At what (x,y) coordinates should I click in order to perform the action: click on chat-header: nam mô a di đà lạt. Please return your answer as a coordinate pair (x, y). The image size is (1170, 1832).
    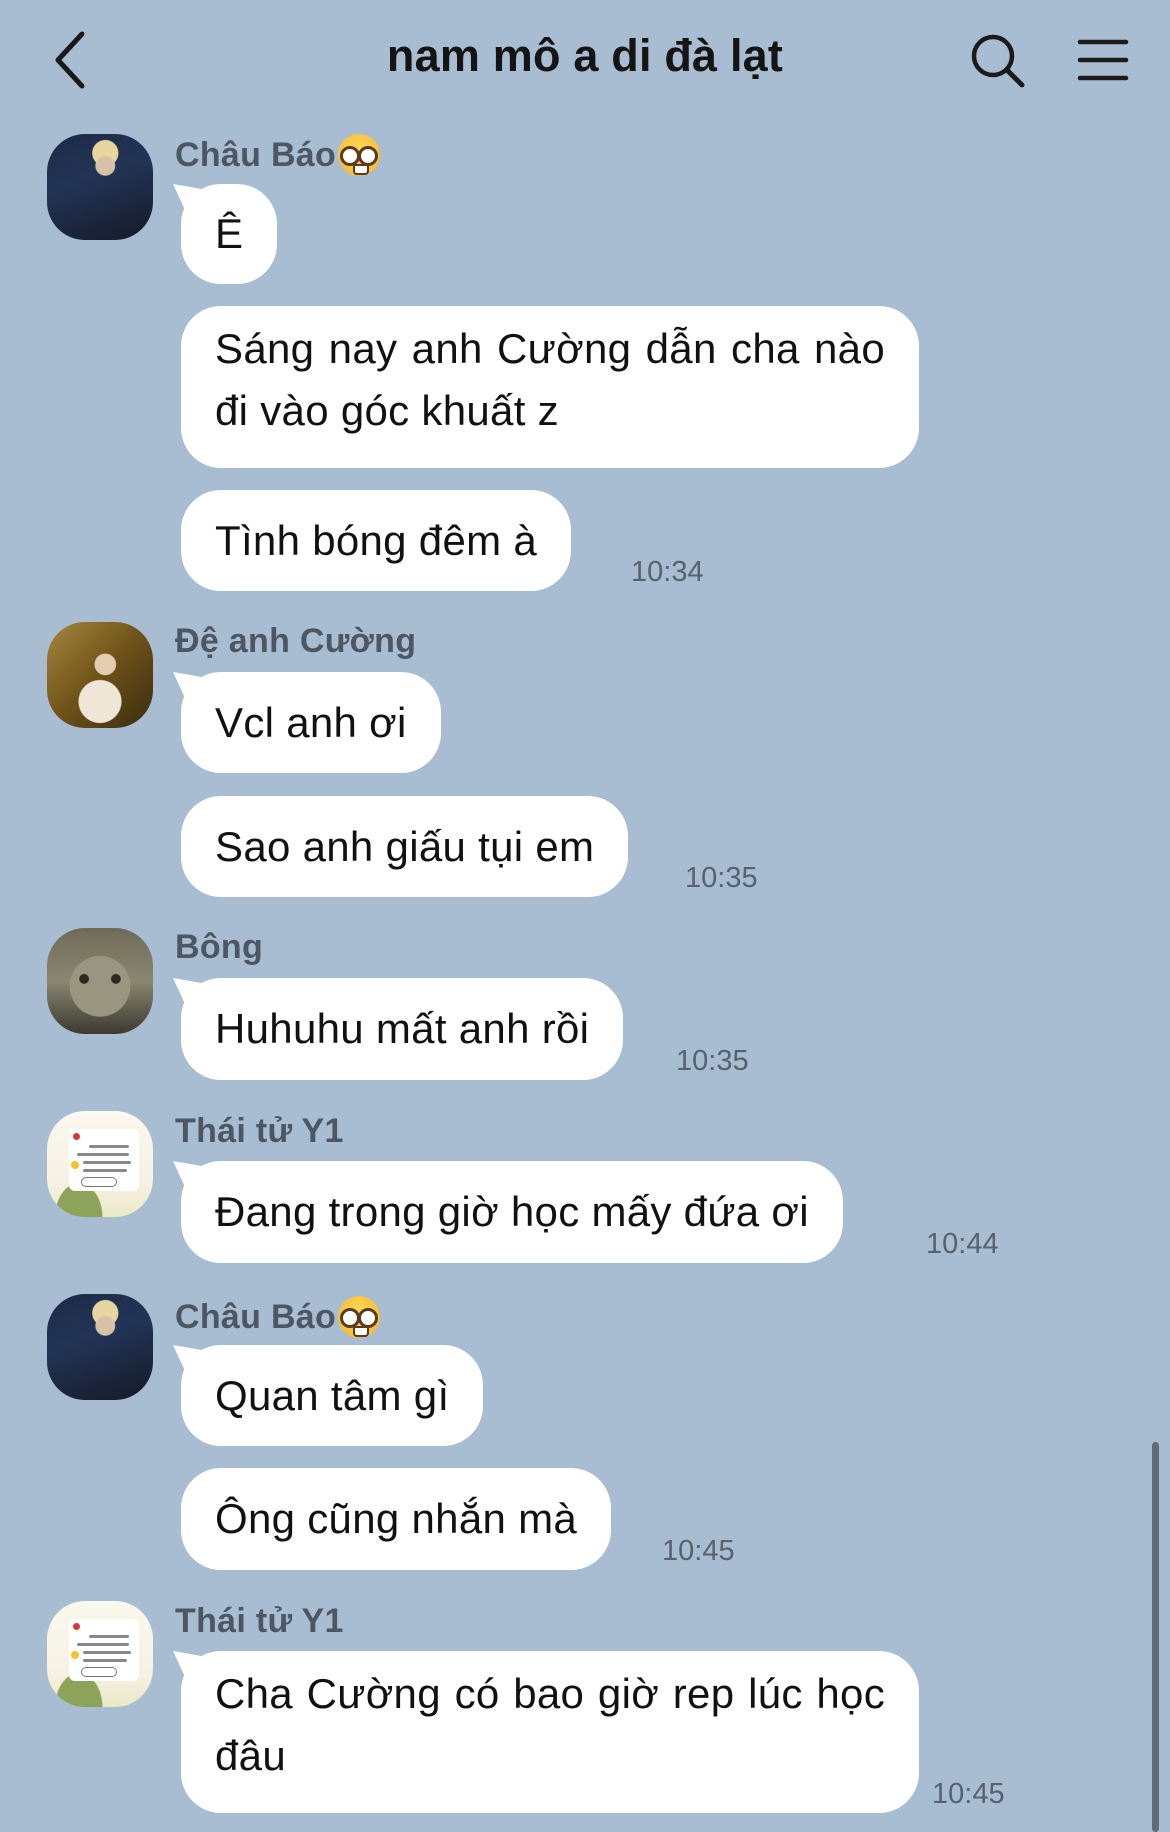
    Looking at the image, I should click on (585, 61).